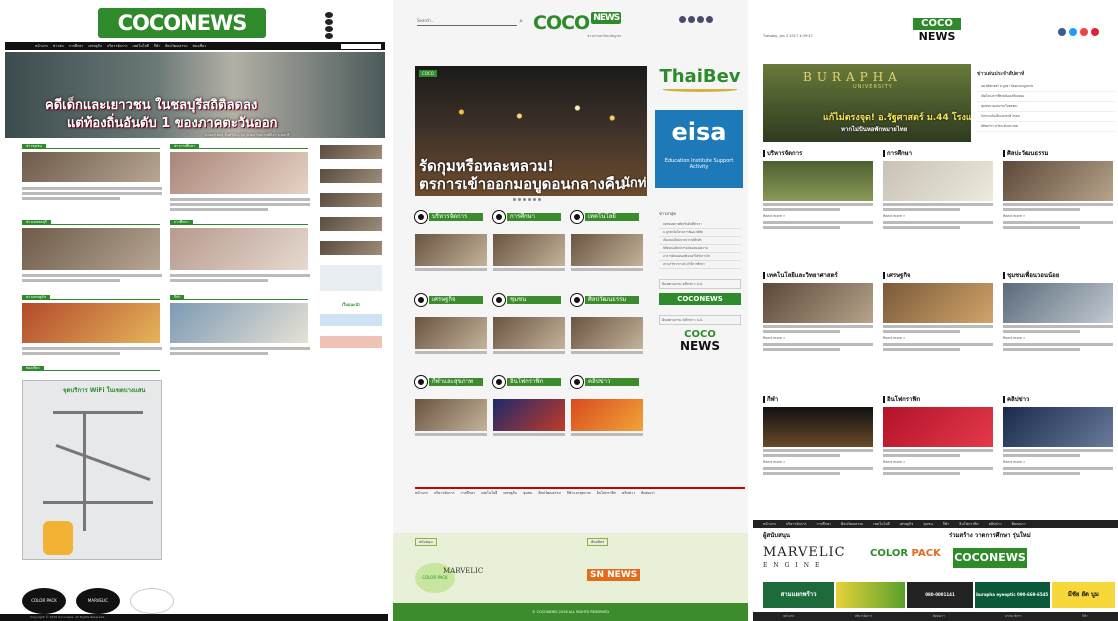 This screenshot has height=621, width=1118. I want to click on banner-ad: สามแยกพร้าว, so click(799, 595).